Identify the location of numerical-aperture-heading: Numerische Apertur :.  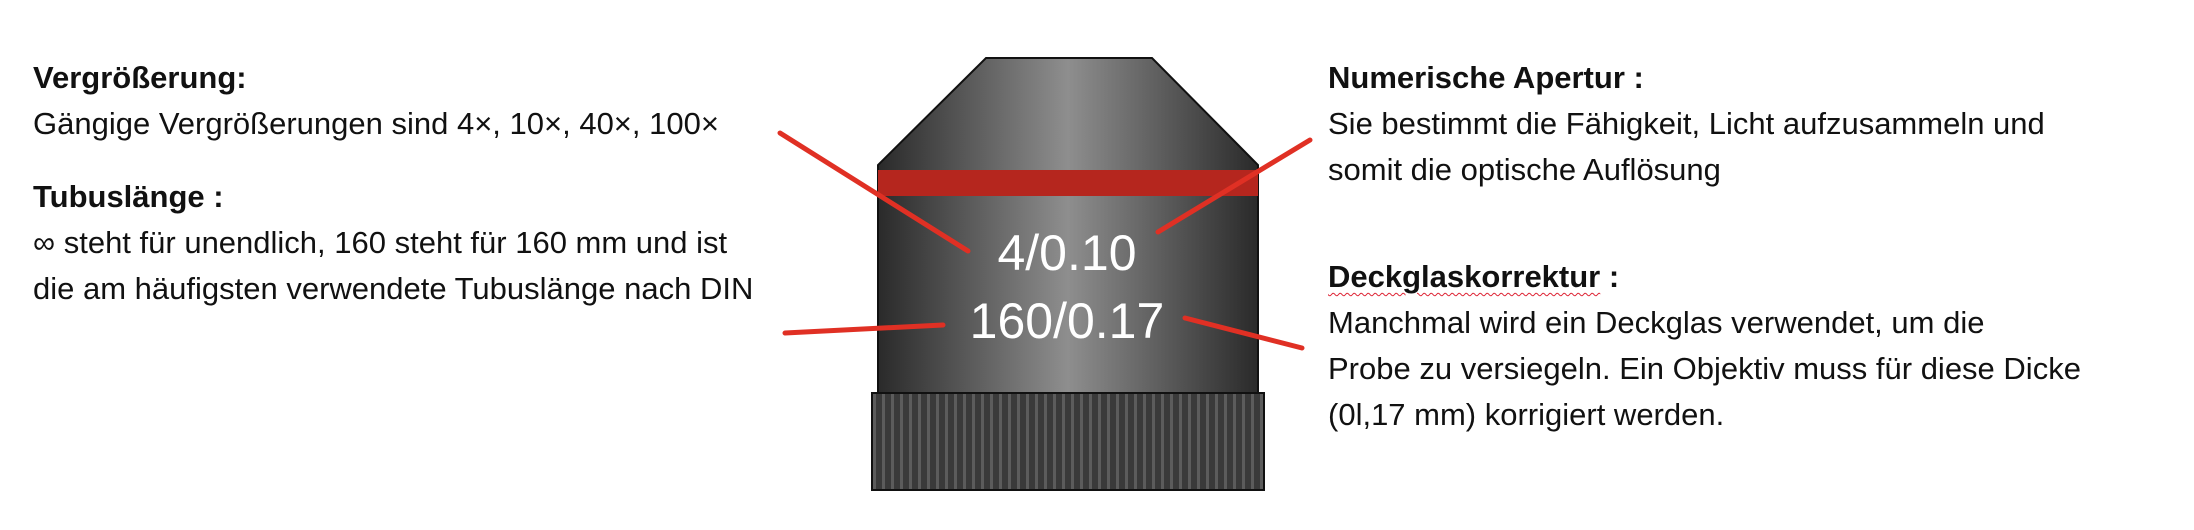
(1486, 77).